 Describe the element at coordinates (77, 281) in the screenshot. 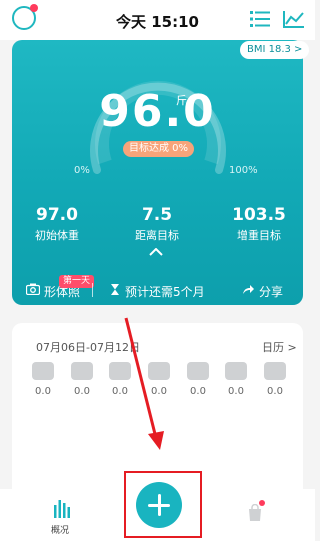

I see `first-day-badge: 第一天` at that location.